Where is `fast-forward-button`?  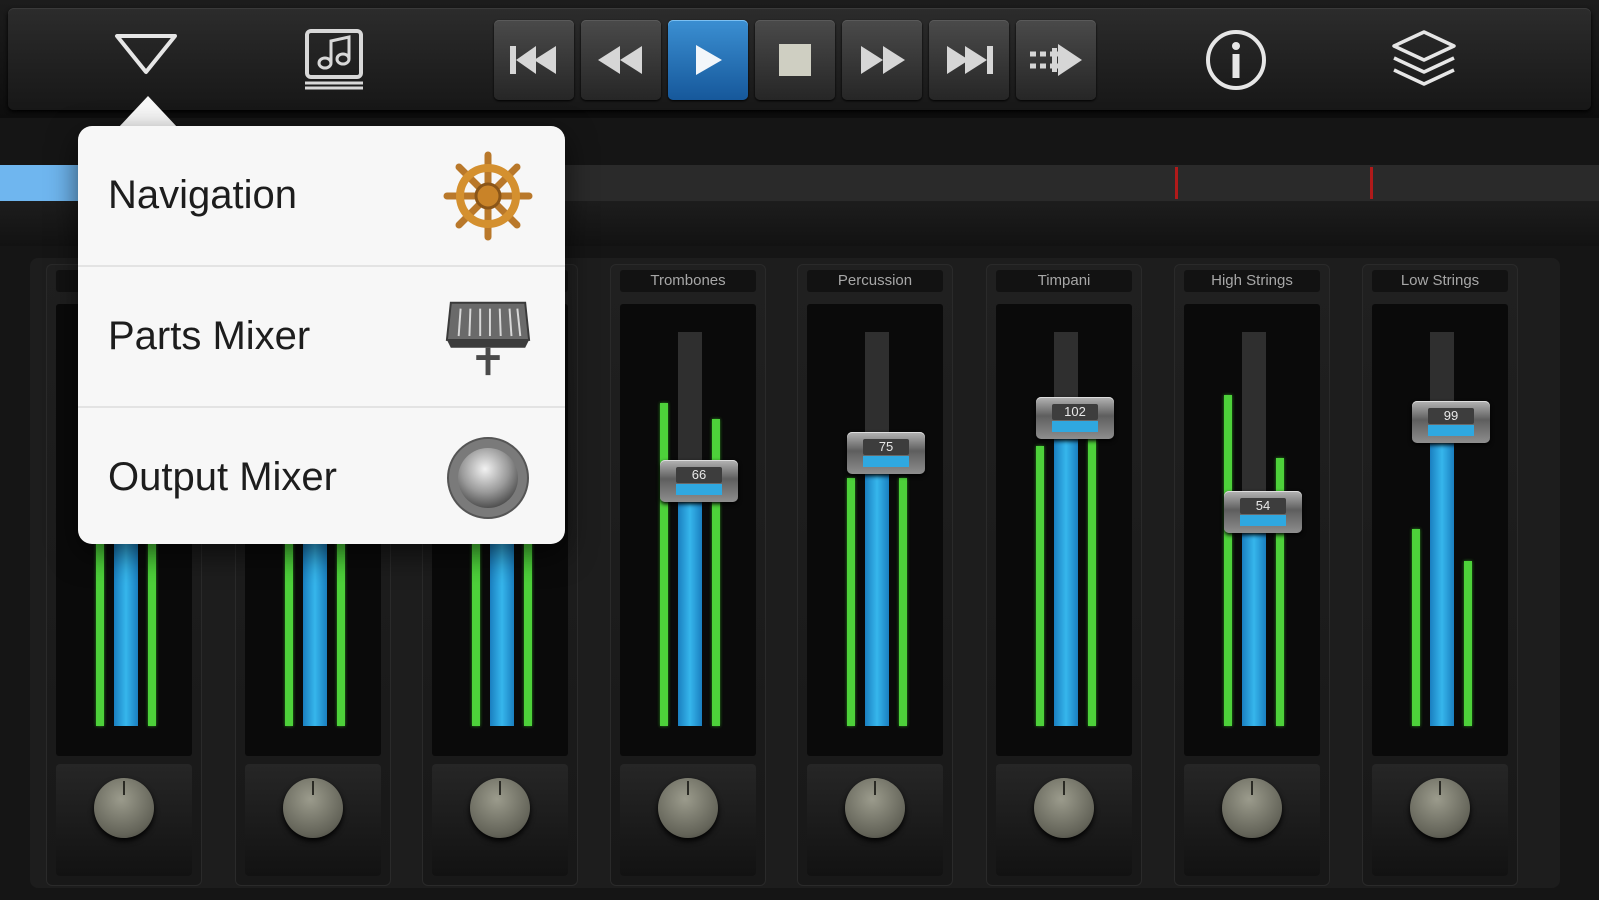
fast-forward-button is located at coordinates (882, 60).